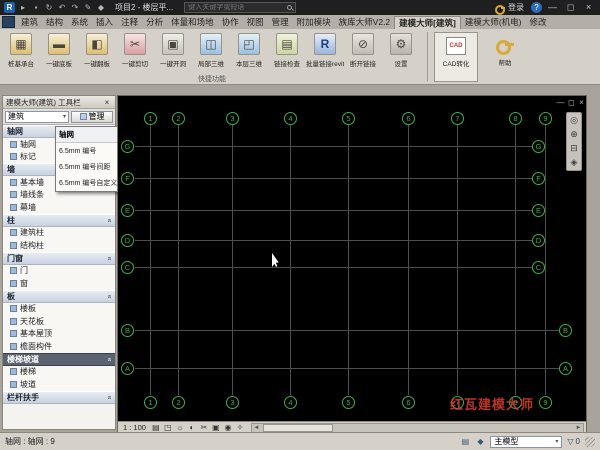 The width and height of the screenshot is (600, 450). What do you see at coordinates (180, 427) in the screenshot?
I see `sun-icon: ☼` at bounding box center [180, 427].